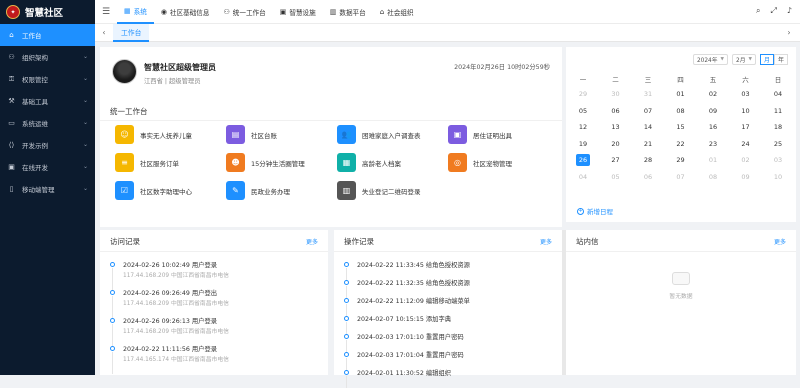 The image size is (800, 388). Describe the element at coordinates (298, 12) in the screenshot. I see `top-menu-item-3: ▣ 智慧设施` at that location.